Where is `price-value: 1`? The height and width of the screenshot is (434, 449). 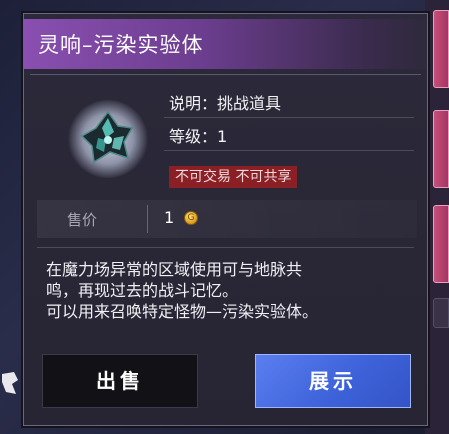 price-value: 1 is located at coordinates (169, 217).